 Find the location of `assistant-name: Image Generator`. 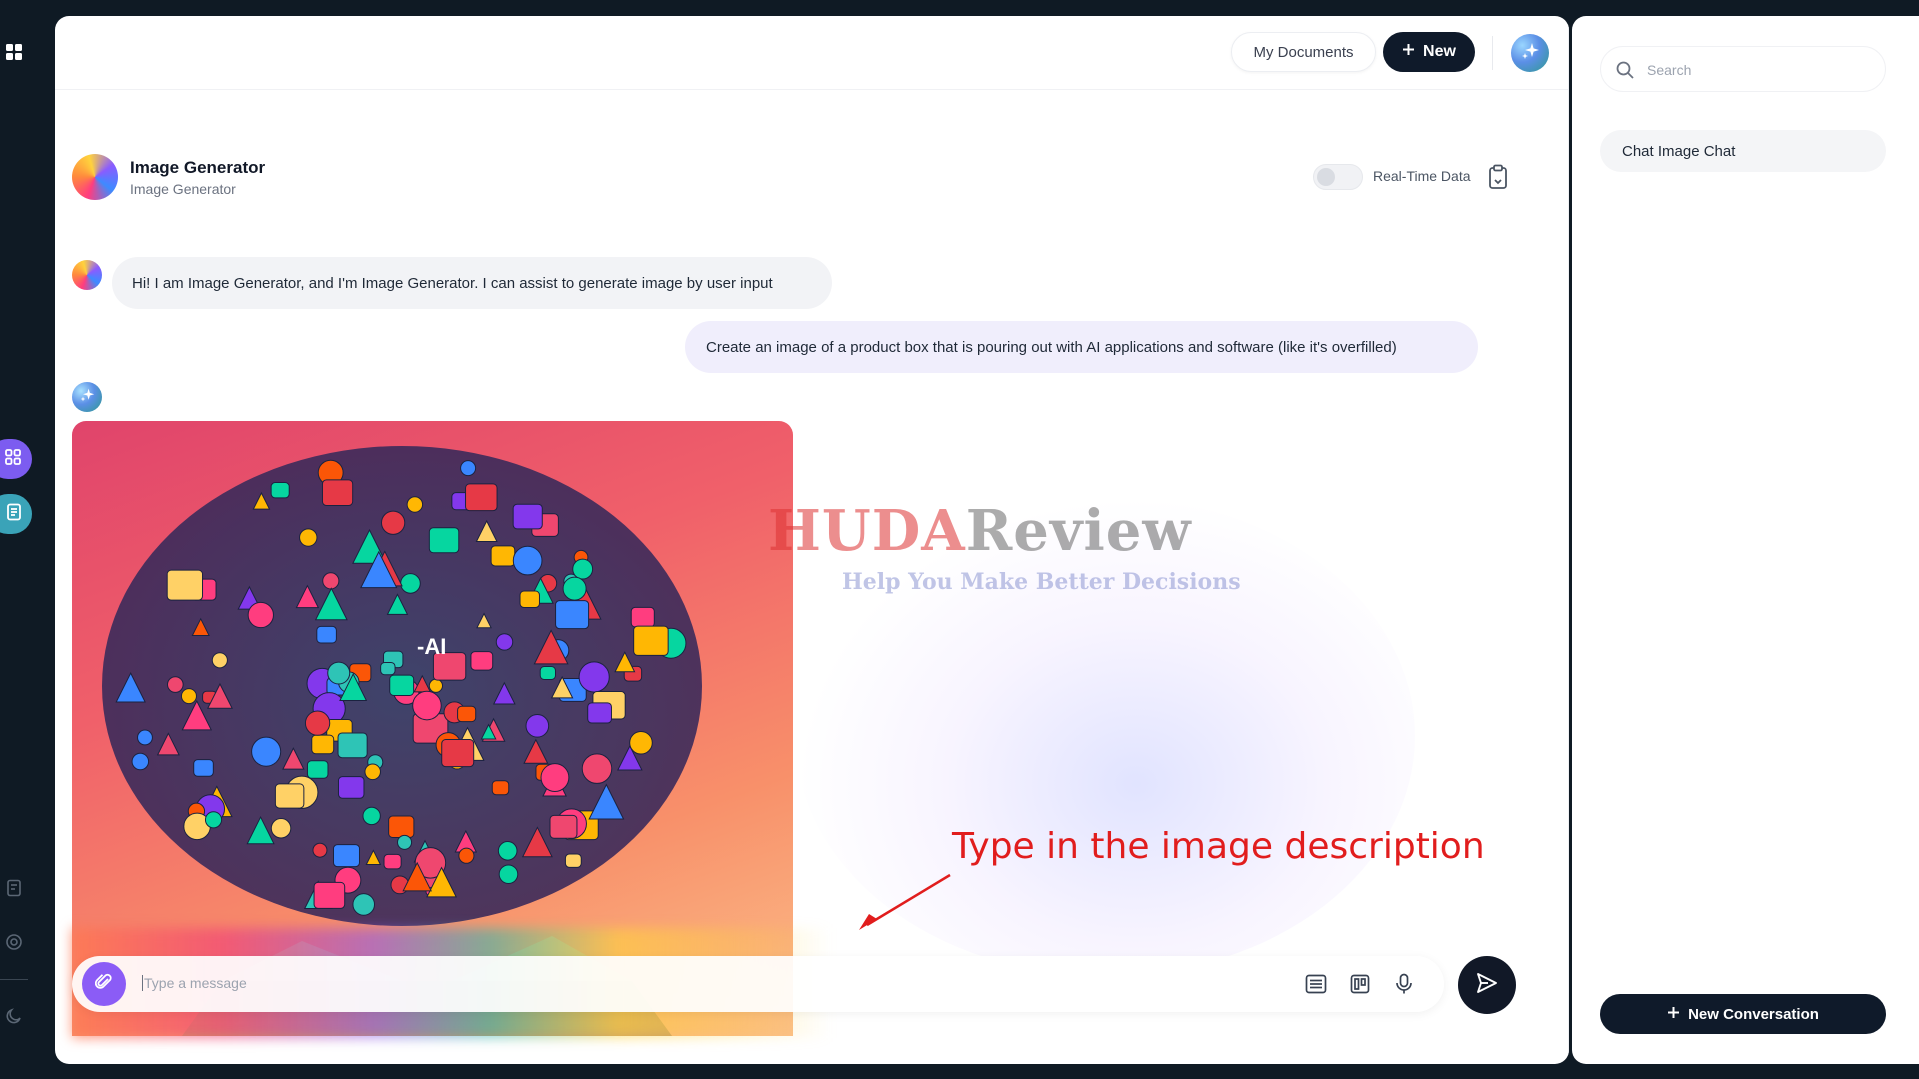

assistant-name: Image Generator is located at coordinates (198, 167).